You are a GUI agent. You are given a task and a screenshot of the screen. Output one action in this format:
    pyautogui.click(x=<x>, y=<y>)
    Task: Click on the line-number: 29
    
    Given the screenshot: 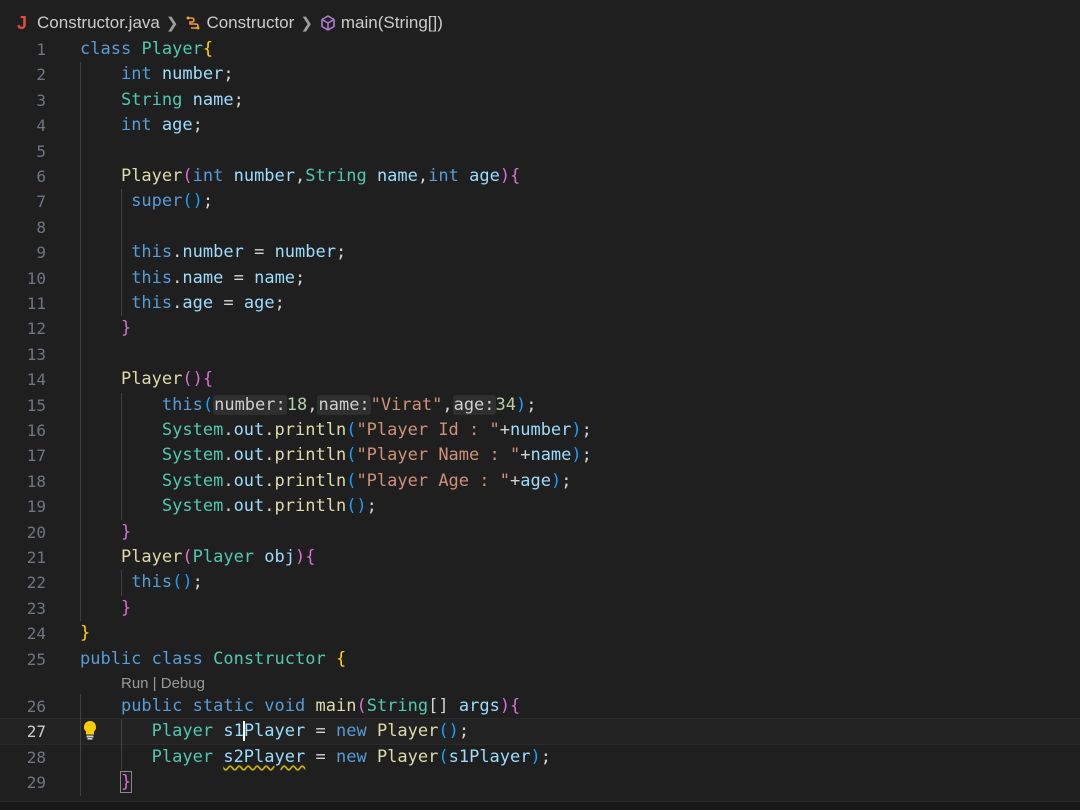 What is the action you would take?
    pyautogui.click(x=36, y=783)
    